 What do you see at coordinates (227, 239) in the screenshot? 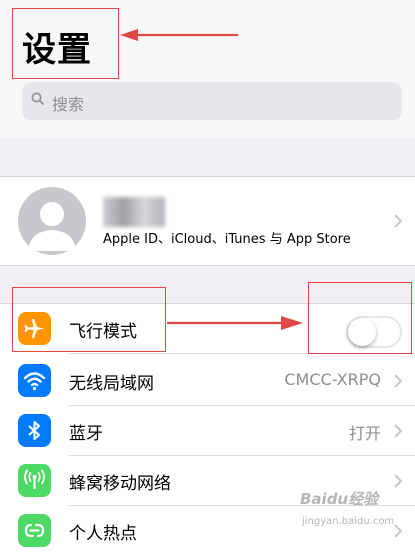
I see `account-subtitle: Apple ID、iCloud、iTunes 与 App Store` at bounding box center [227, 239].